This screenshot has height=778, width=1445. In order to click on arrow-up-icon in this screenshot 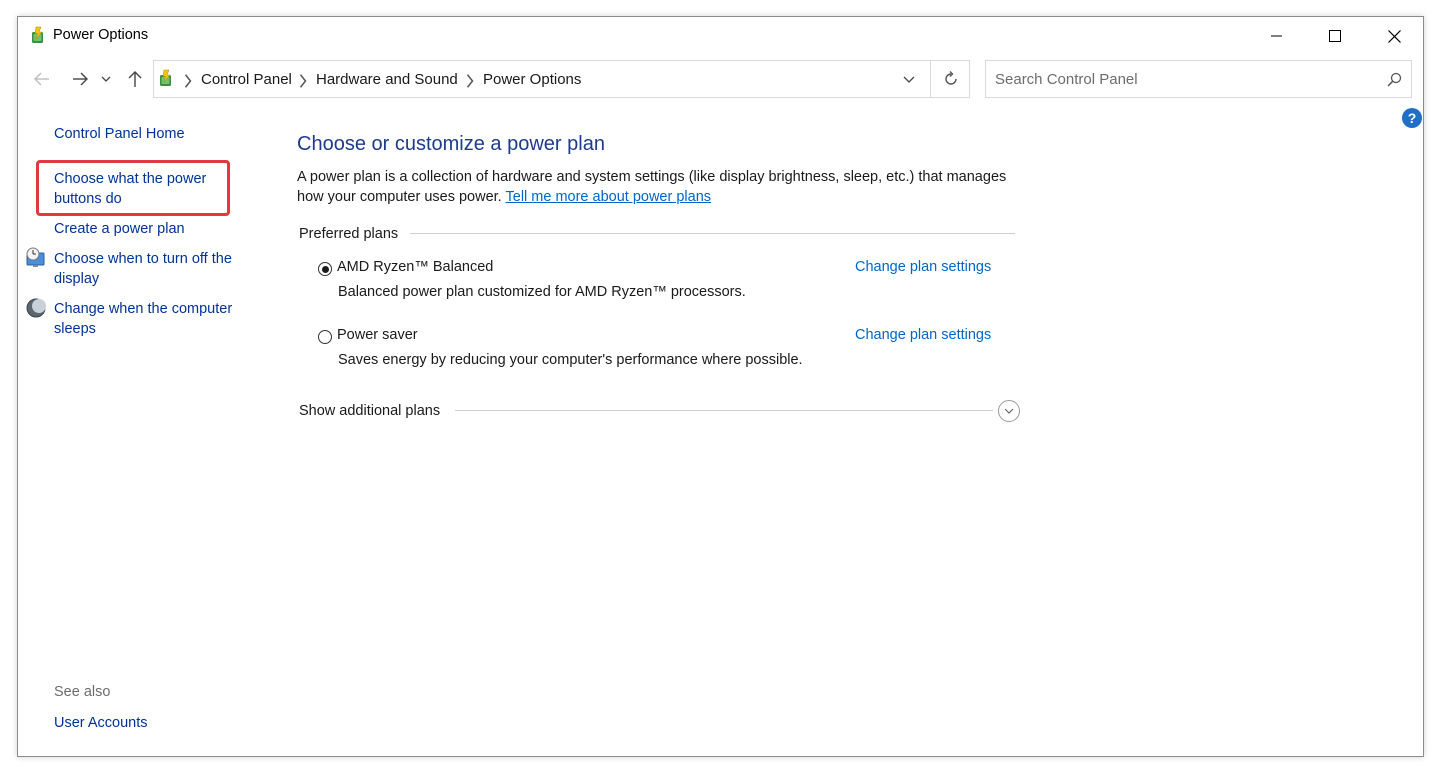, I will do `click(135, 79)`.